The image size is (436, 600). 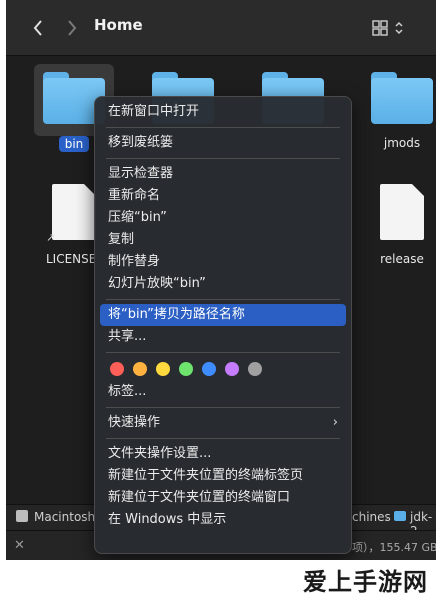 What do you see at coordinates (392, 28) in the screenshot?
I see `view-options-button` at bounding box center [392, 28].